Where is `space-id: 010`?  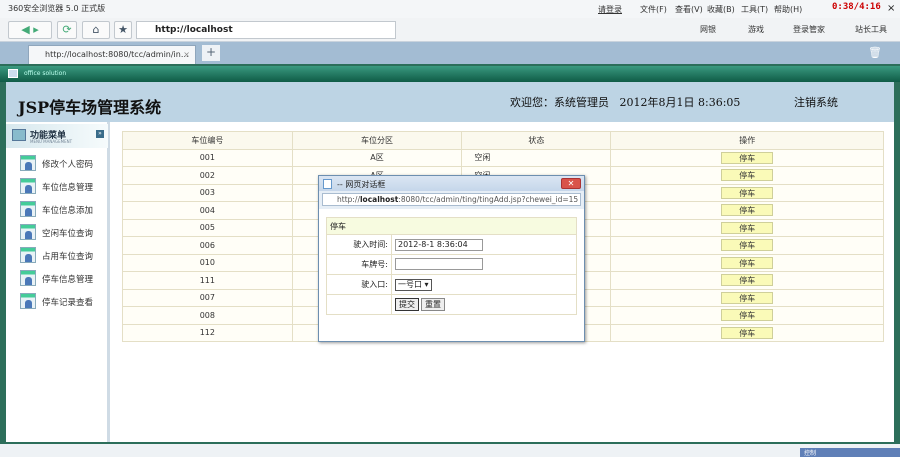 space-id: 010 is located at coordinates (207, 262).